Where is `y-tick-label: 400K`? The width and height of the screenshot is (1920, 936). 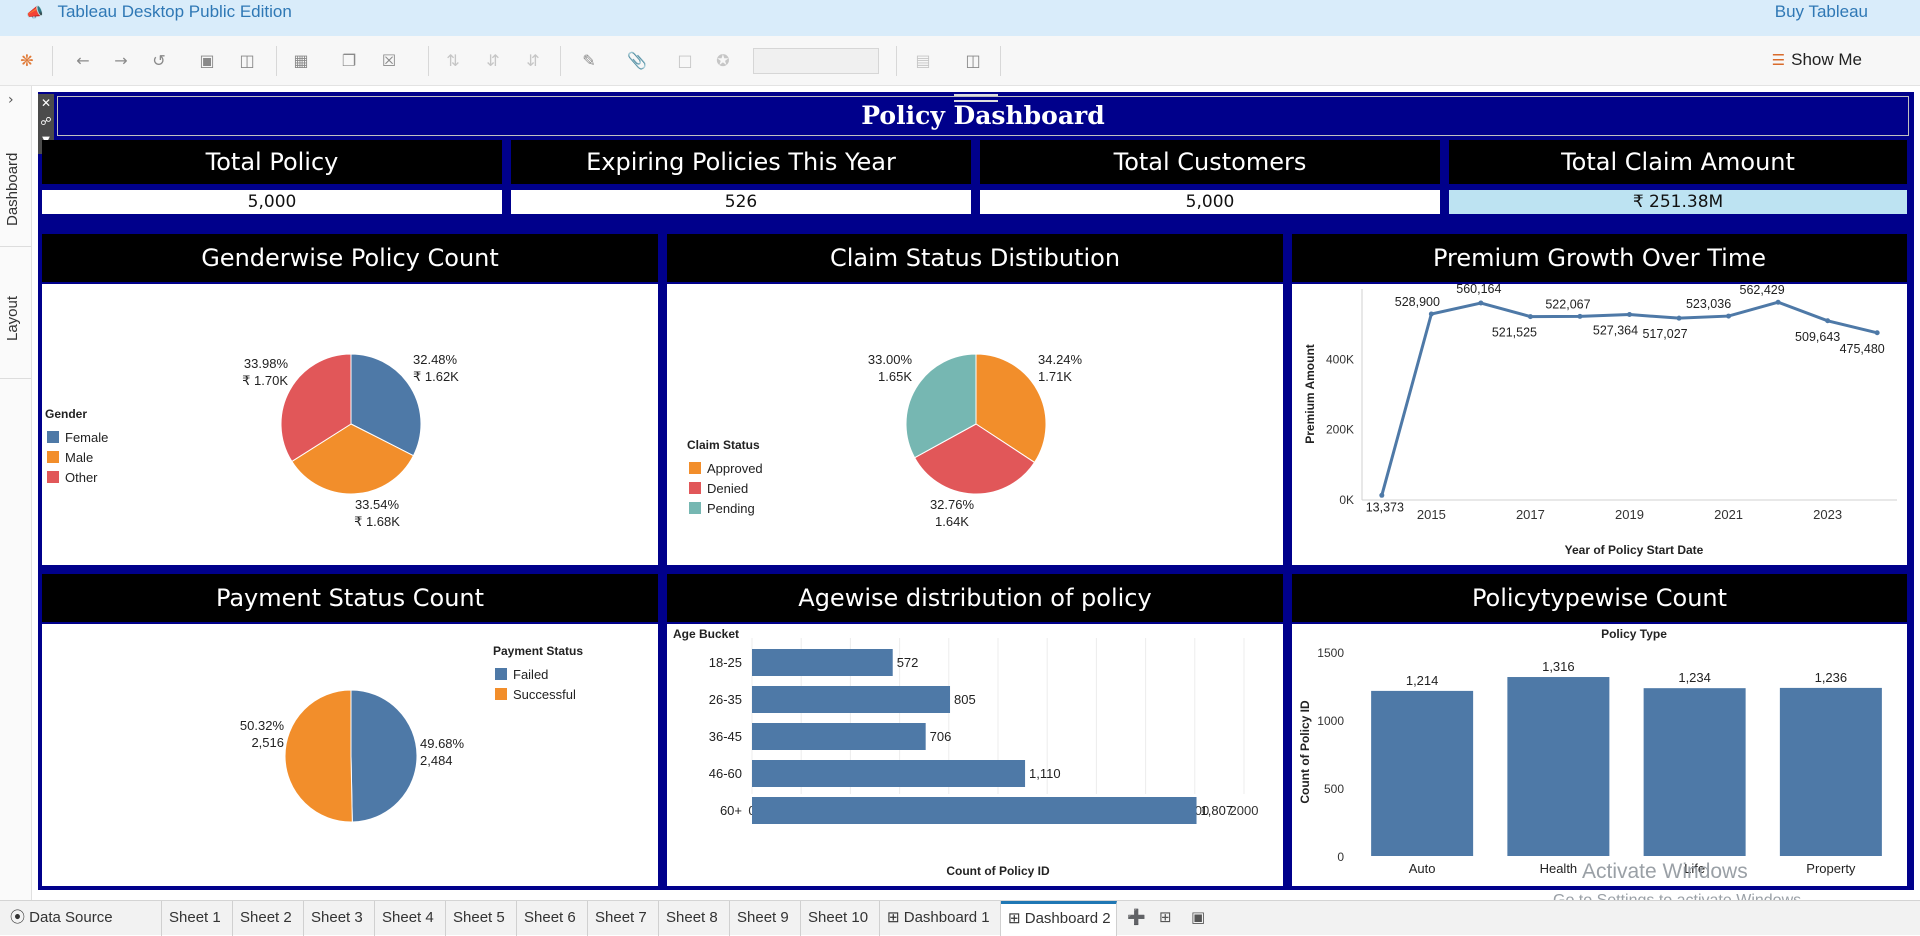
y-tick-label: 400K is located at coordinates (1340, 359).